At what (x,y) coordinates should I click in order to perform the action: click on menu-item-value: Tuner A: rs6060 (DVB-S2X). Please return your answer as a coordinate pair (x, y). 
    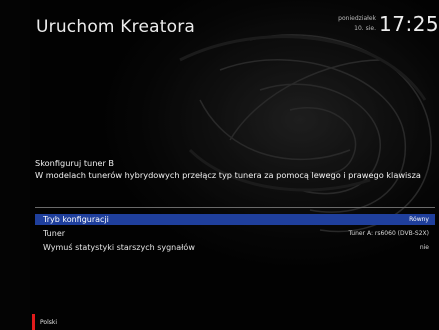
    Looking at the image, I should click on (388, 233).